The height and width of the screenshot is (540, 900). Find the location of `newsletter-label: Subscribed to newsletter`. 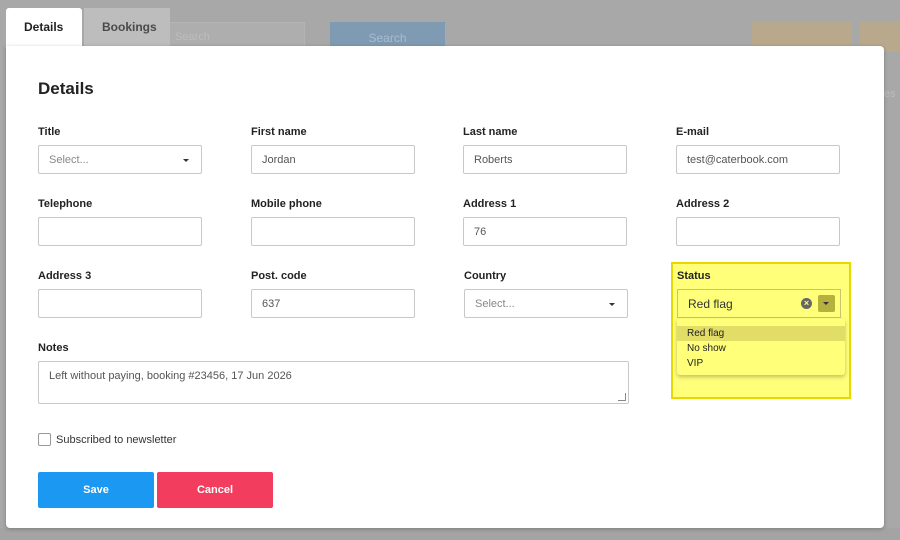

newsletter-label: Subscribed to newsletter is located at coordinates (116, 439).